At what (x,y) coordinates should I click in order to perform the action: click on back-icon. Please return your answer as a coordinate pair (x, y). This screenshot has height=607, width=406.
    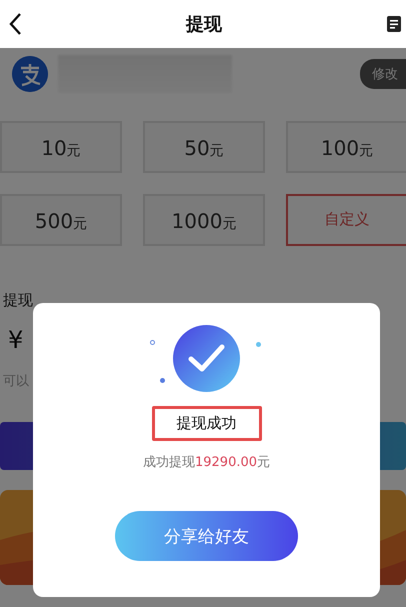
    Looking at the image, I should click on (15, 24).